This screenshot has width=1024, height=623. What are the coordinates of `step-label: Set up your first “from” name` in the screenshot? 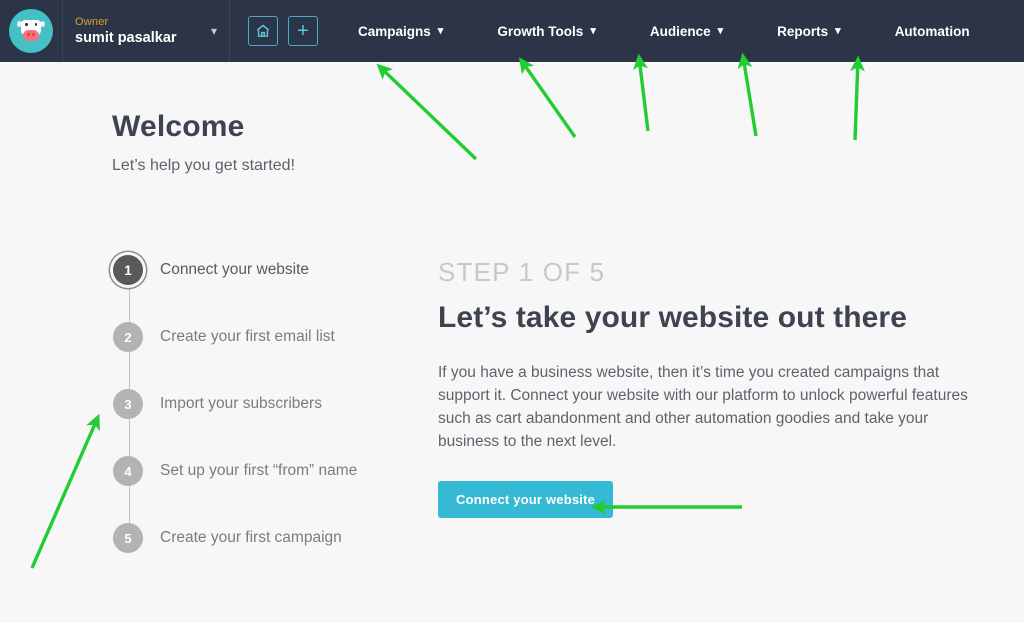 It's located at (259, 470).